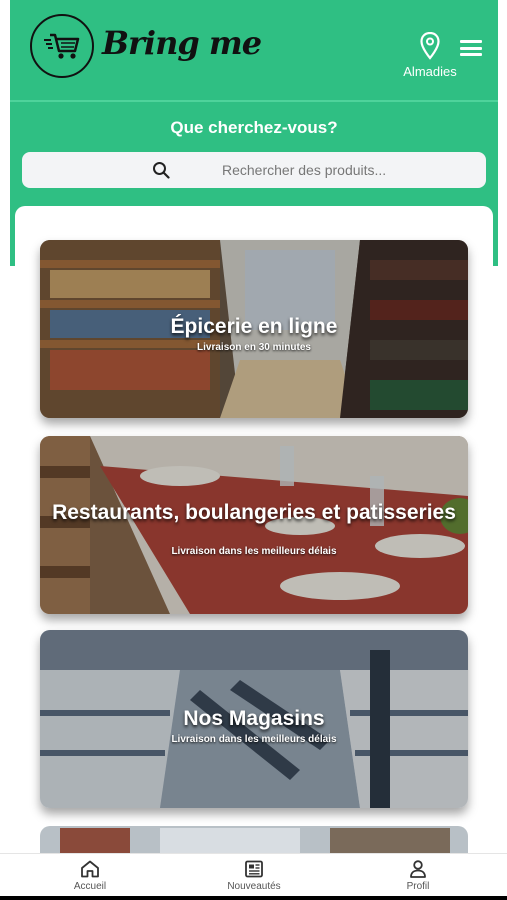 Image resolution: width=507 pixels, height=900 pixels. I want to click on card-title: Nos Magasins, so click(254, 718).